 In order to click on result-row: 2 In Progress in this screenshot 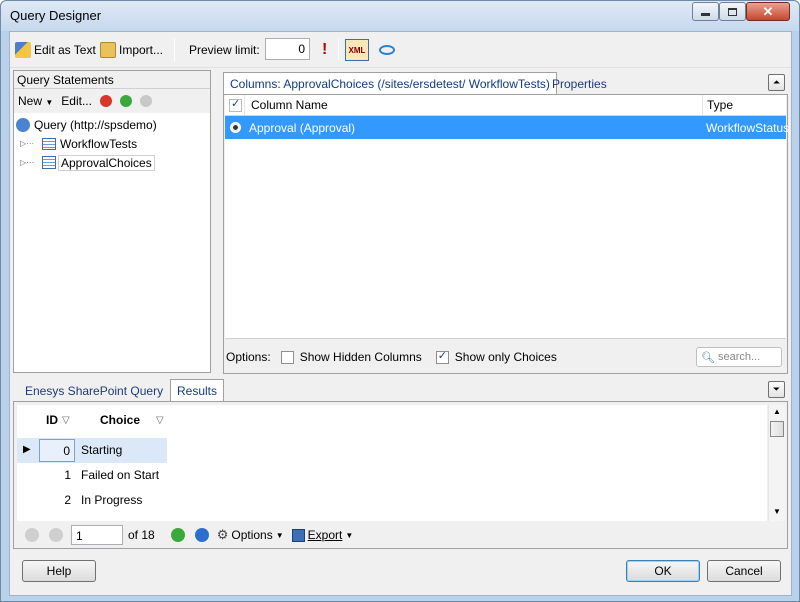, I will do `click(92, 500)`.